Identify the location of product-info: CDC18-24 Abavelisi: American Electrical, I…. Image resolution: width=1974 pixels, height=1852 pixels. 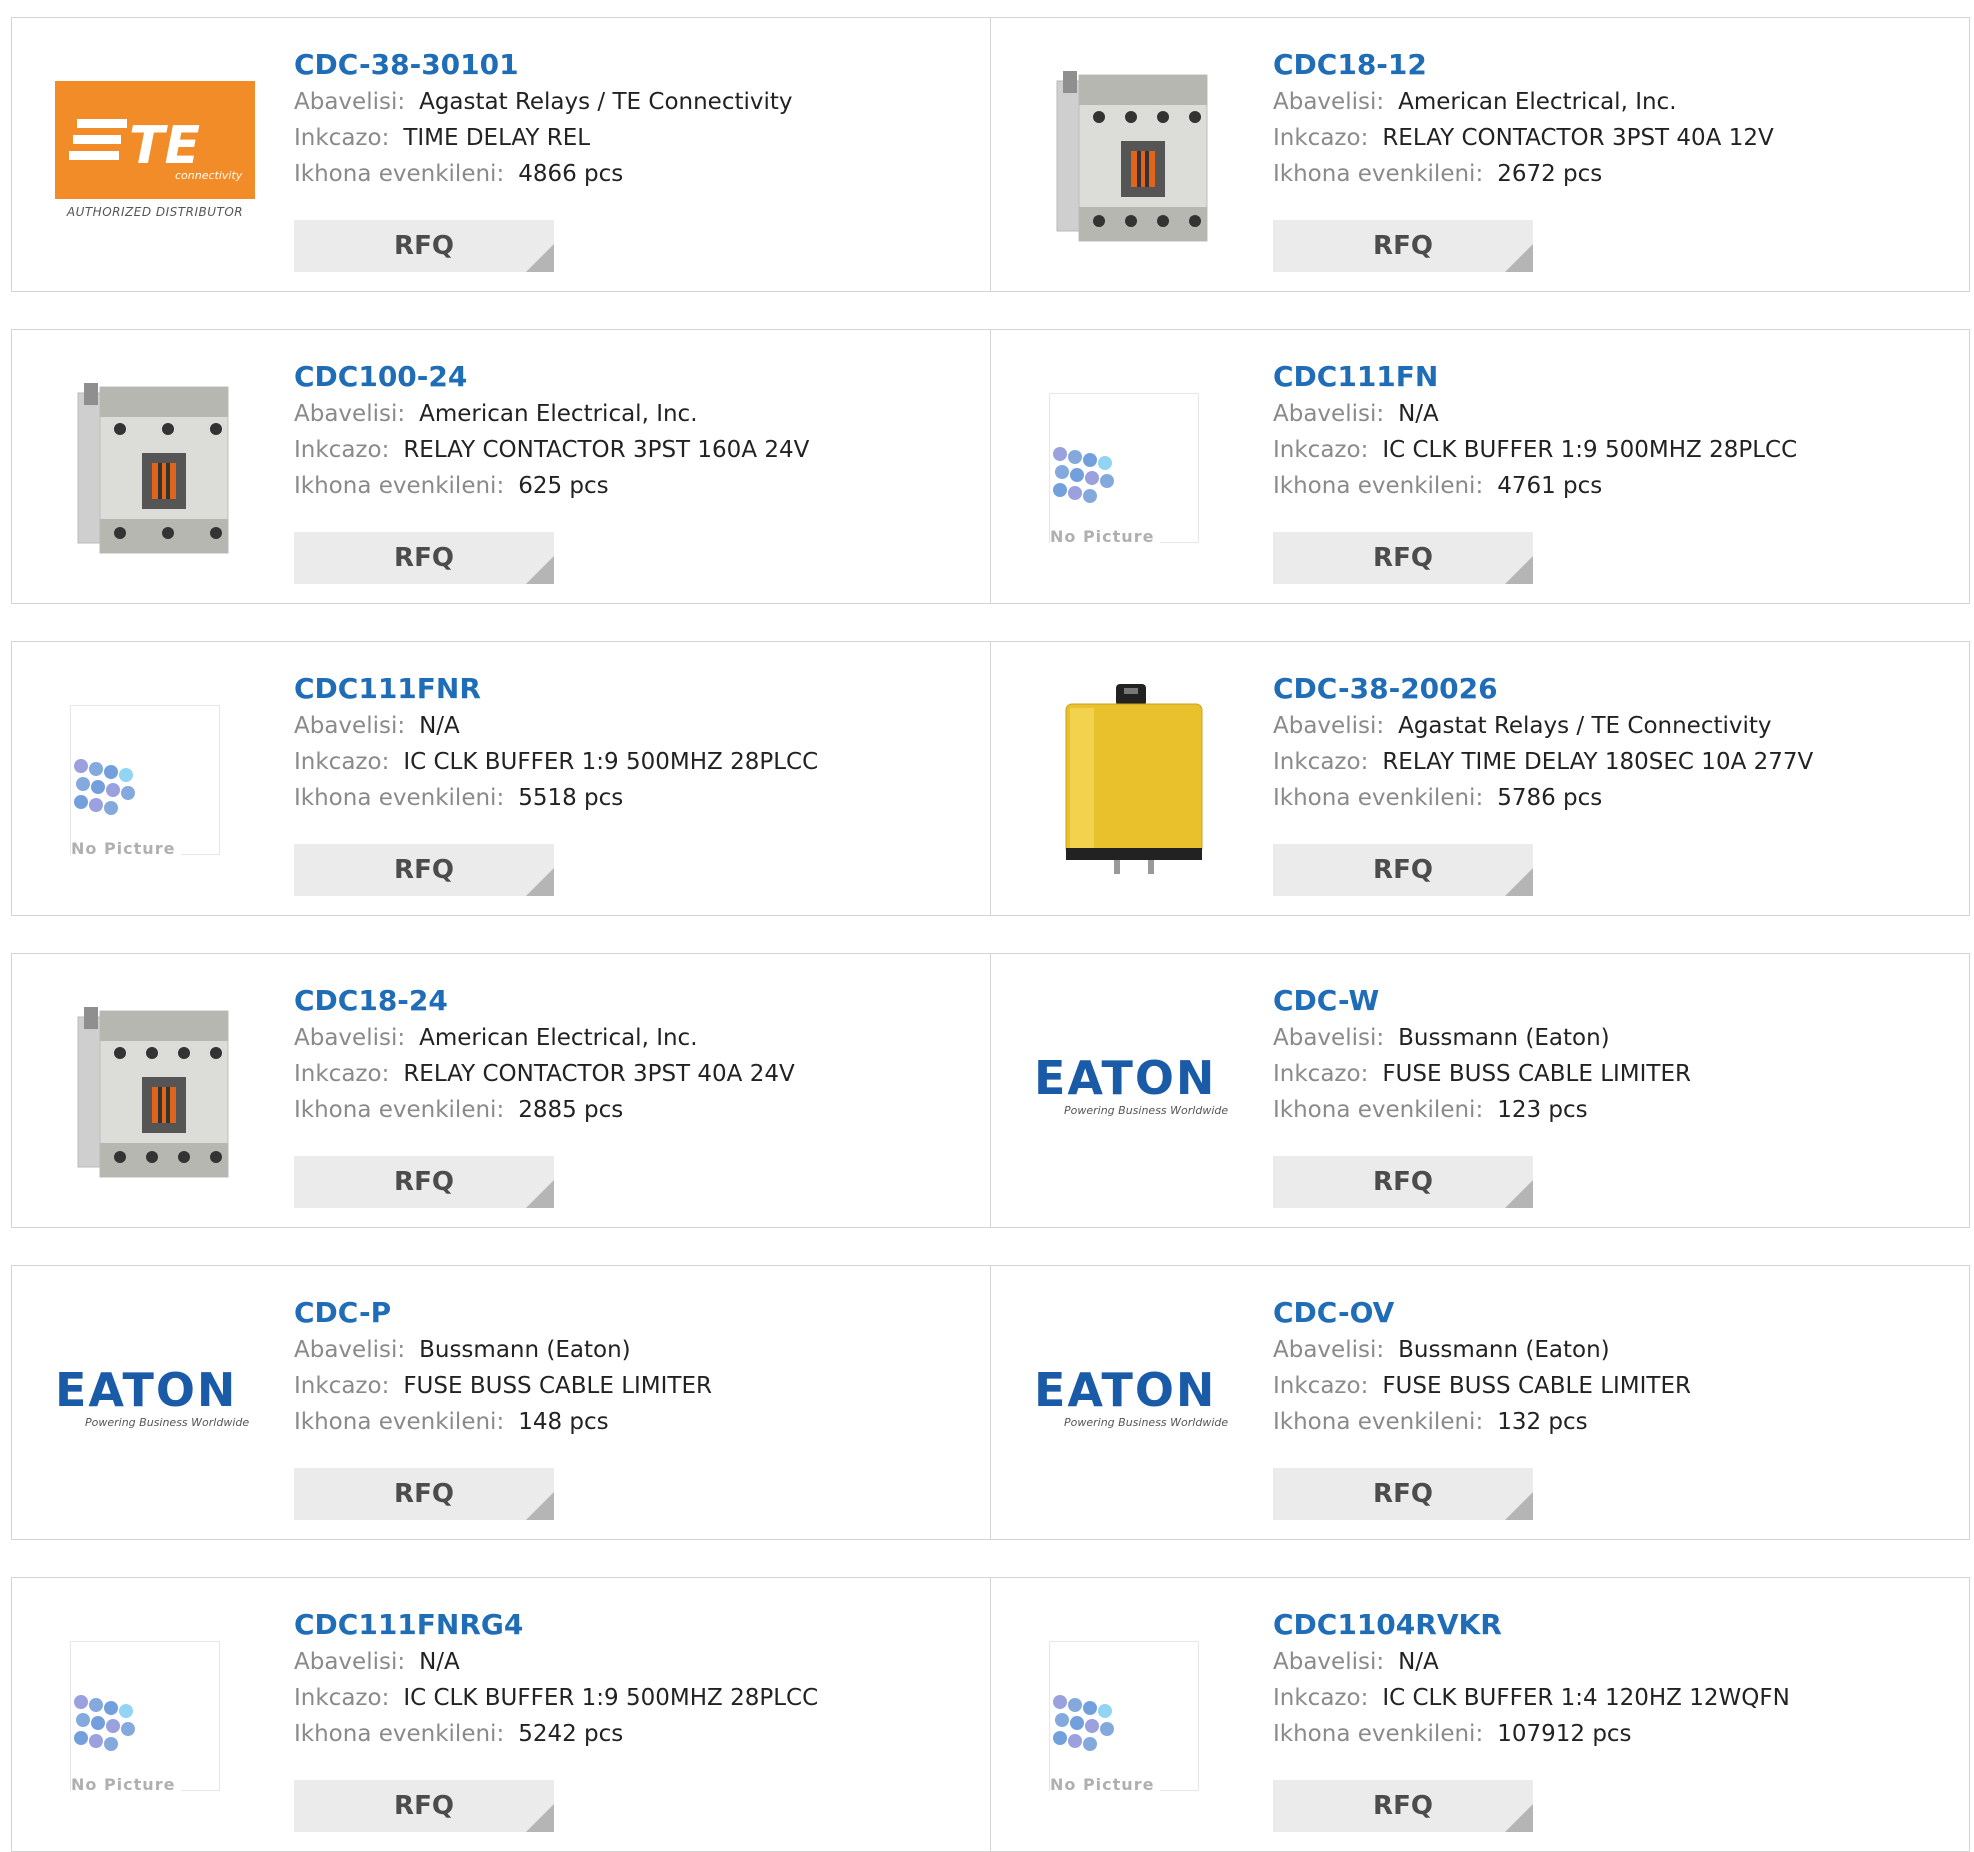
(632, 1055).